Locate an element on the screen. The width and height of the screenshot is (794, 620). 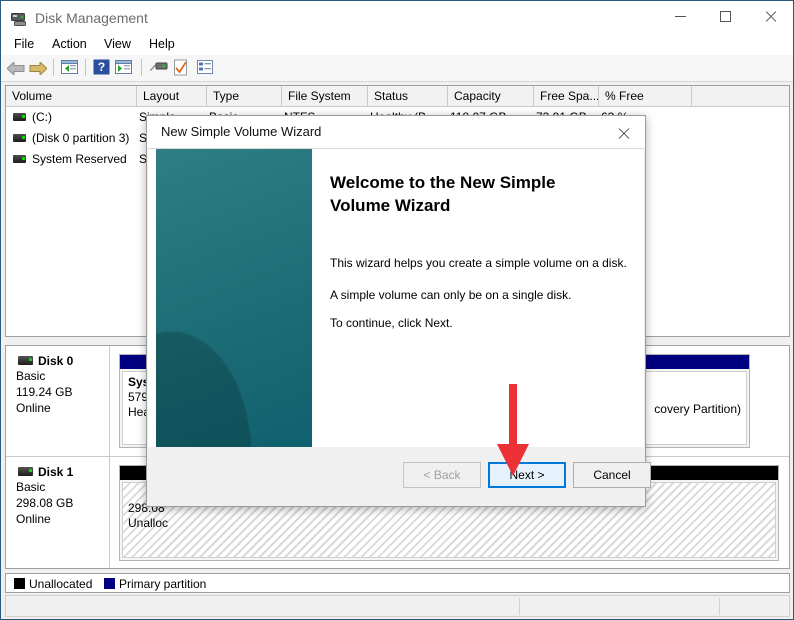
dialog-close-button is located at coordinates (623, 133).